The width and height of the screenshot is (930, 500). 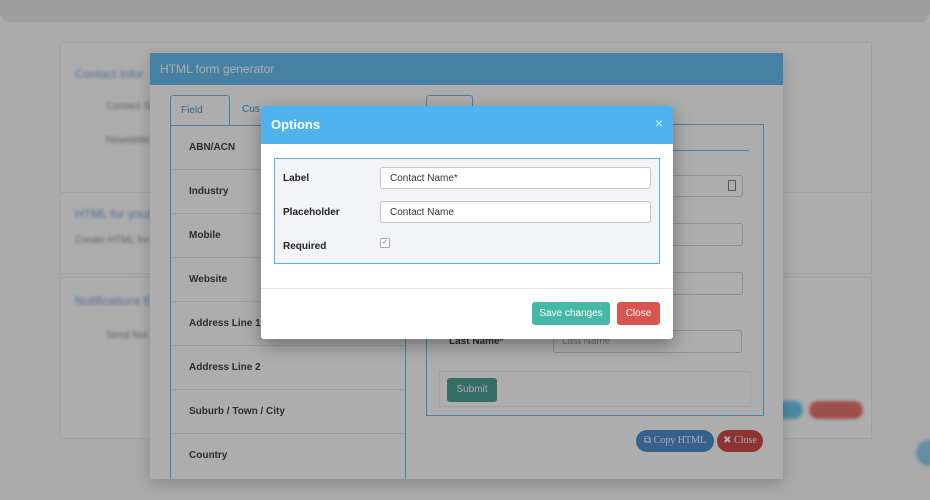 I want to click on label-input, so click(x=515, y=178).